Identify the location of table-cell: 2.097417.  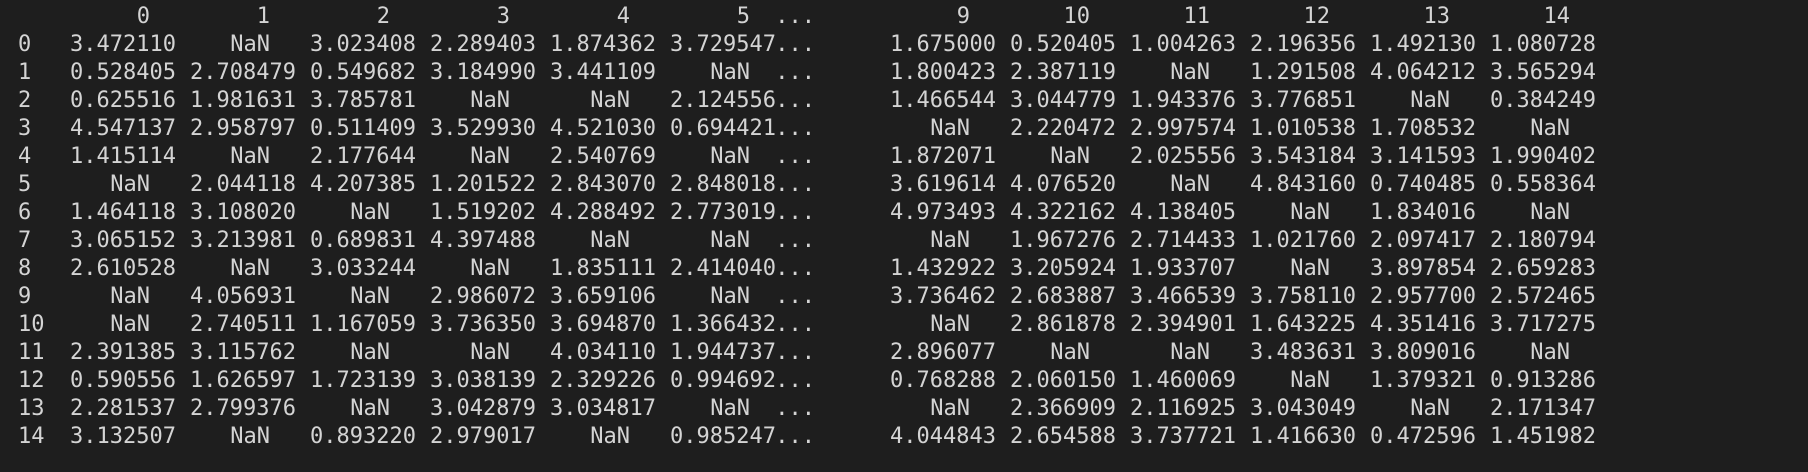
(1423, 240).